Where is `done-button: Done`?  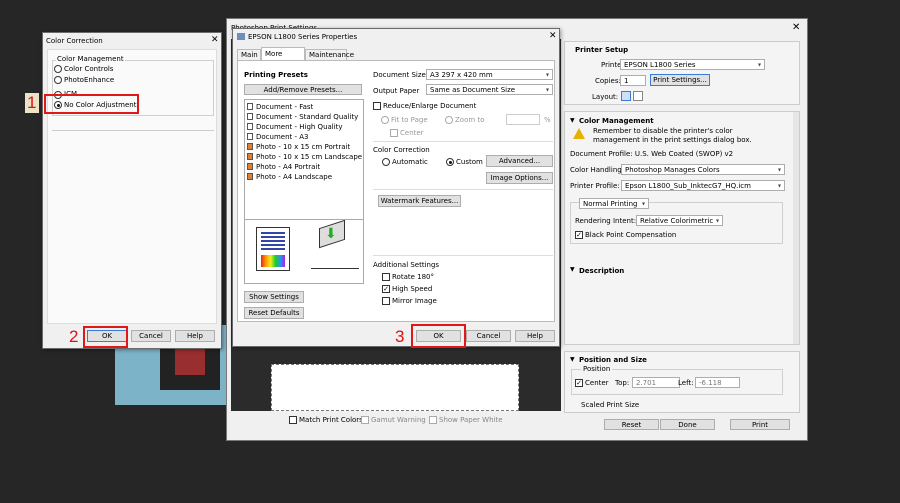
done-button: Done is located at coordinates (687, 424).